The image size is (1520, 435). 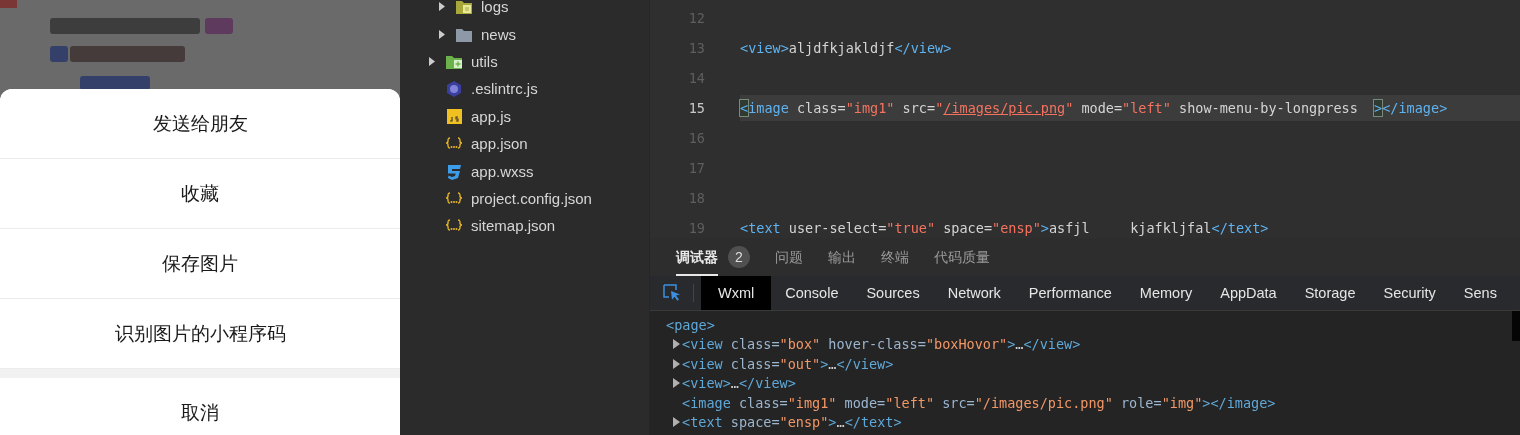 What do you see at coordinates (672, 293) in the screenshot?
I see `cursor-icon` at bounding box center [672, 293].